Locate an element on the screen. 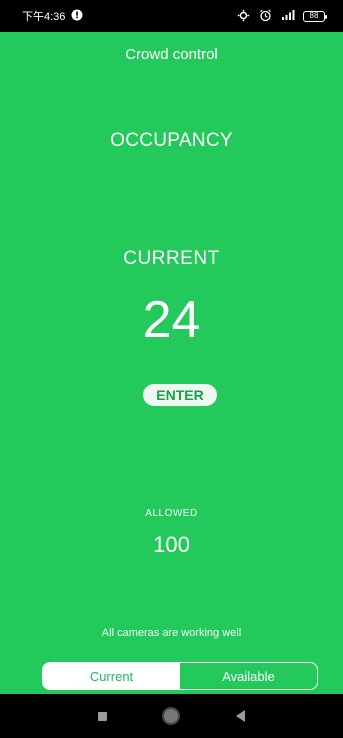 The image size is (343, 738). allowed-label: ALLOWED is located at coordinates (171, 513).